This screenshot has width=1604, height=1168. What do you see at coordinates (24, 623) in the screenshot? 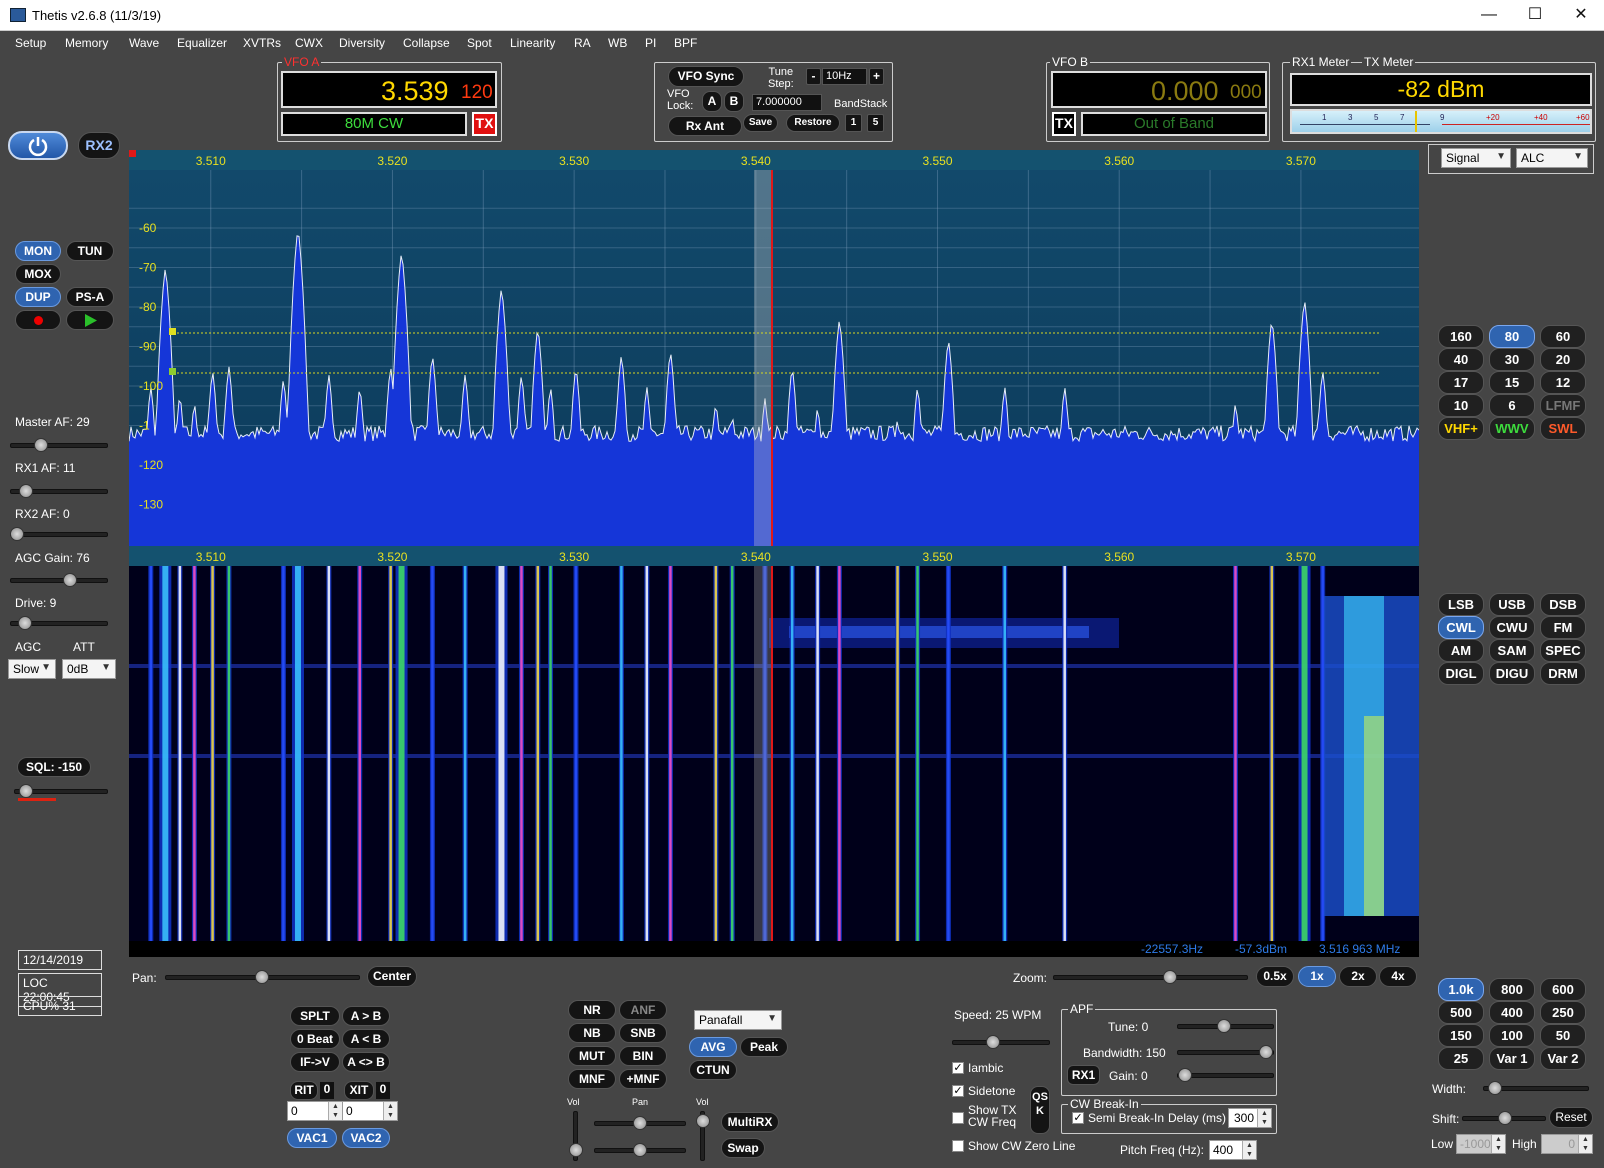
I see `drive-slider` at bounding box center [24, 623].